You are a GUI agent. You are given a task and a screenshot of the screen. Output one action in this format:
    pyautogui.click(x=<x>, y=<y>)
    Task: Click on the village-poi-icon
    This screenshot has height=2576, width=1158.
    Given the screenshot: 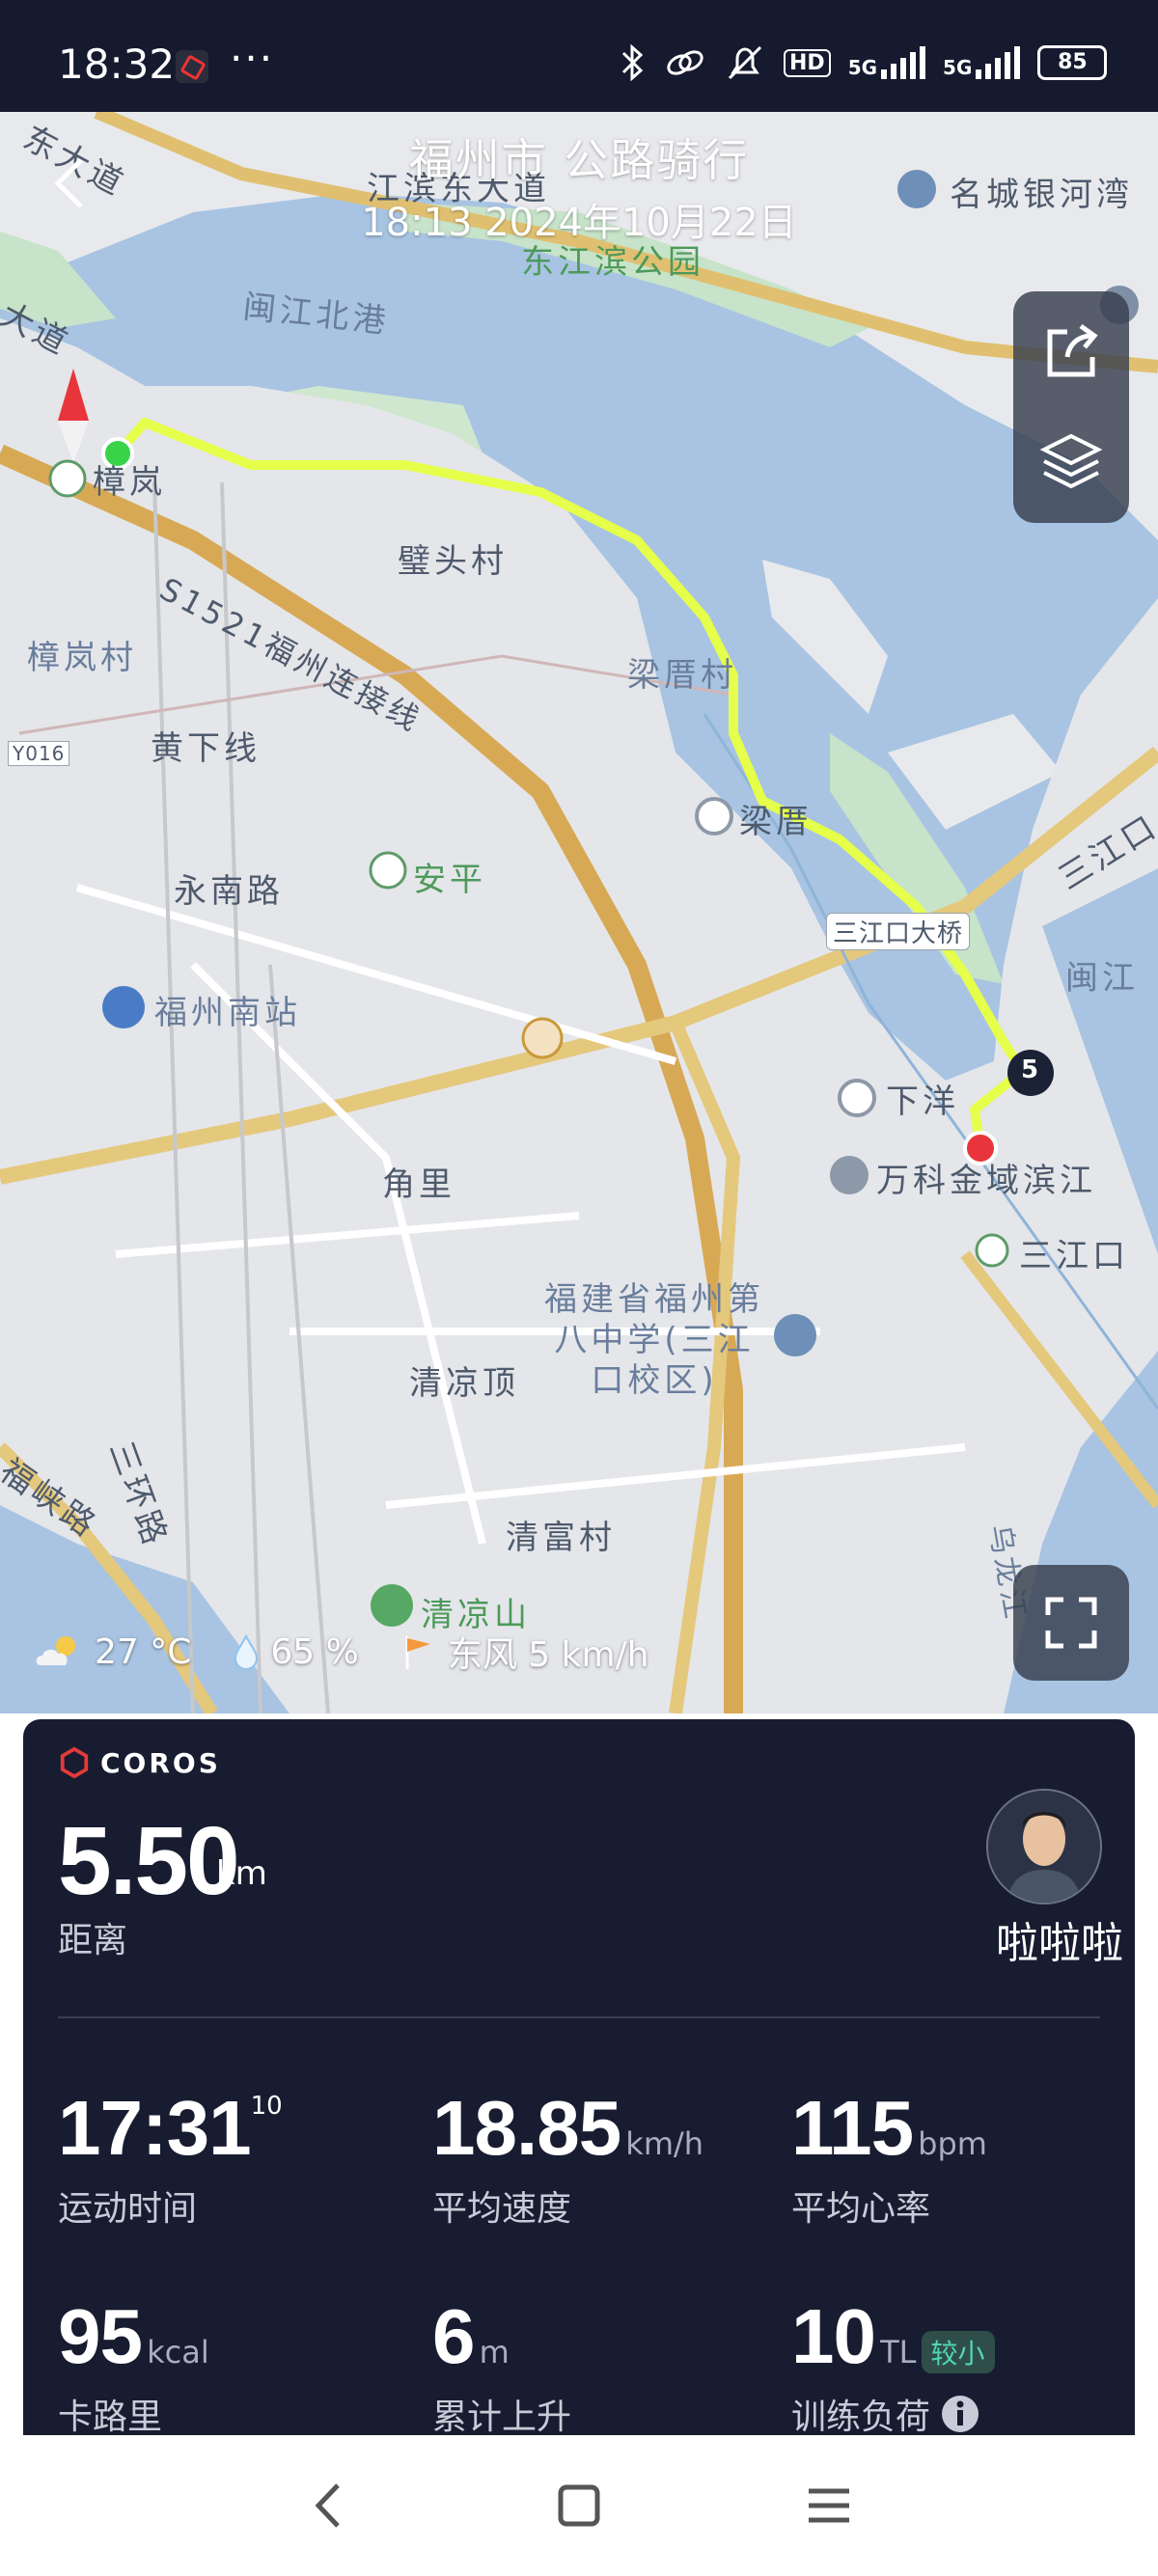 What is the action you would take?
    pyautogui.click(x=857, y=1098)
    